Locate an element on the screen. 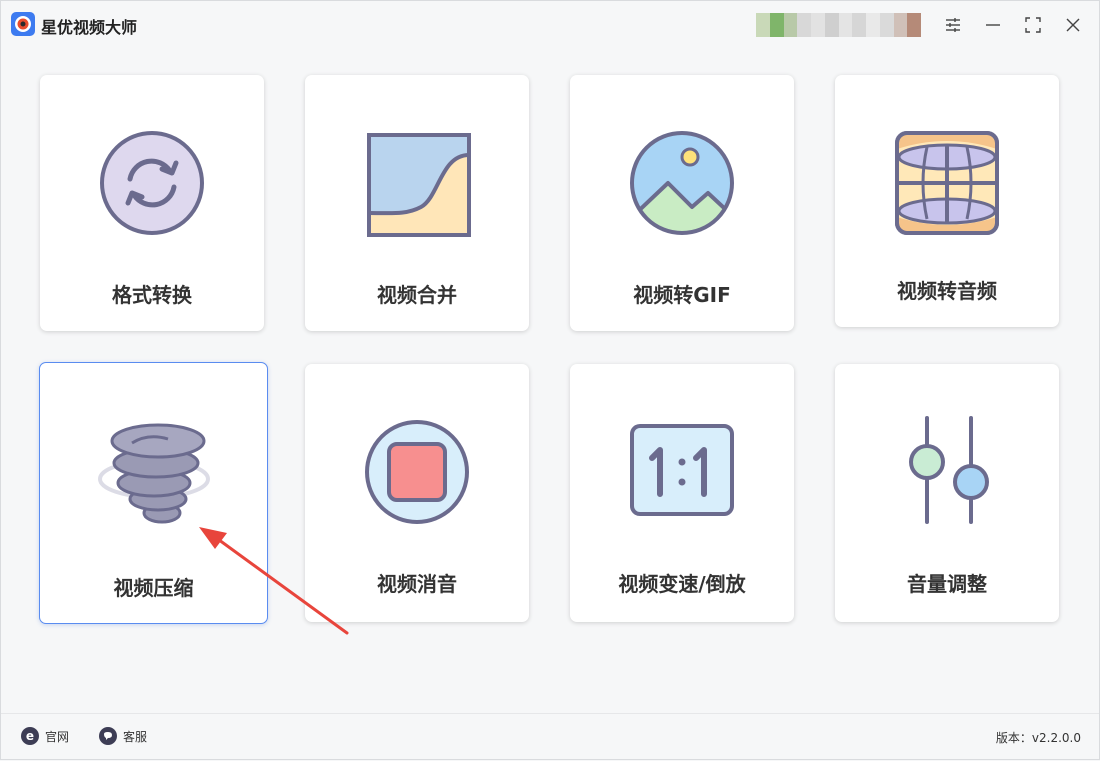 This screenshot has height=761, width=1100. tile-video-compress: 视频压缩 is located at coordinates (153, 493).